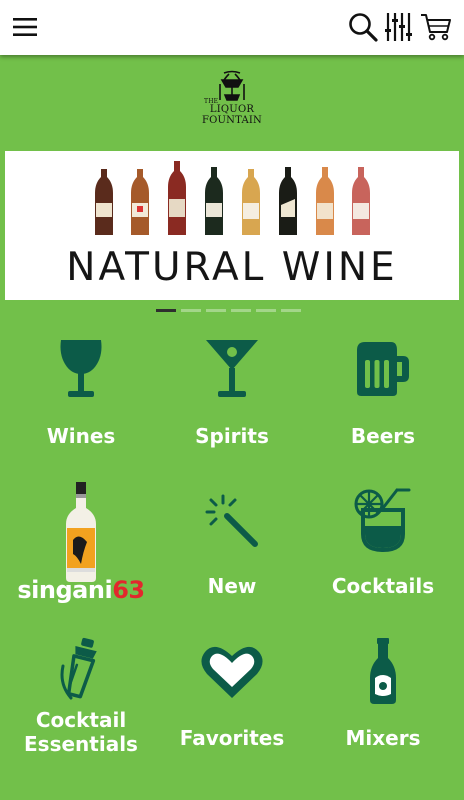  What do you see at coordinates (232, 672) in the screenshot?
I see `heart-icon` at bounding box center [232, 672].